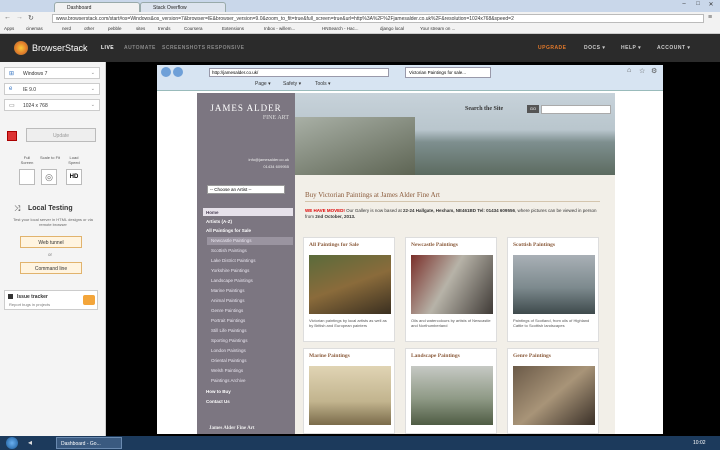 This screenshot has width=720, height=450. Describe the element at coordinates (227, 310) in the screenshot. I see `nav-genre: Genre Paintings` at that location.